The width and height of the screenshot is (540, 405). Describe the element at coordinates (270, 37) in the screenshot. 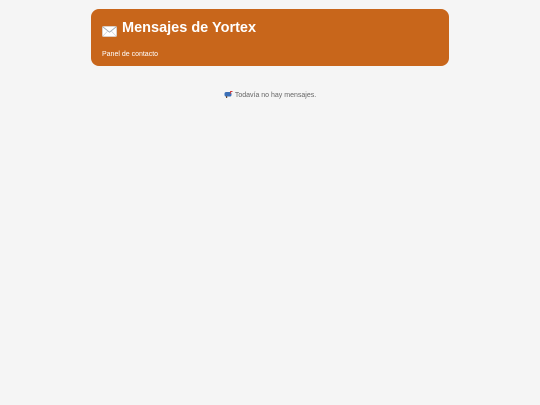

I see `header-card: Mensajes de Yortex Panel de contacto` at that location.